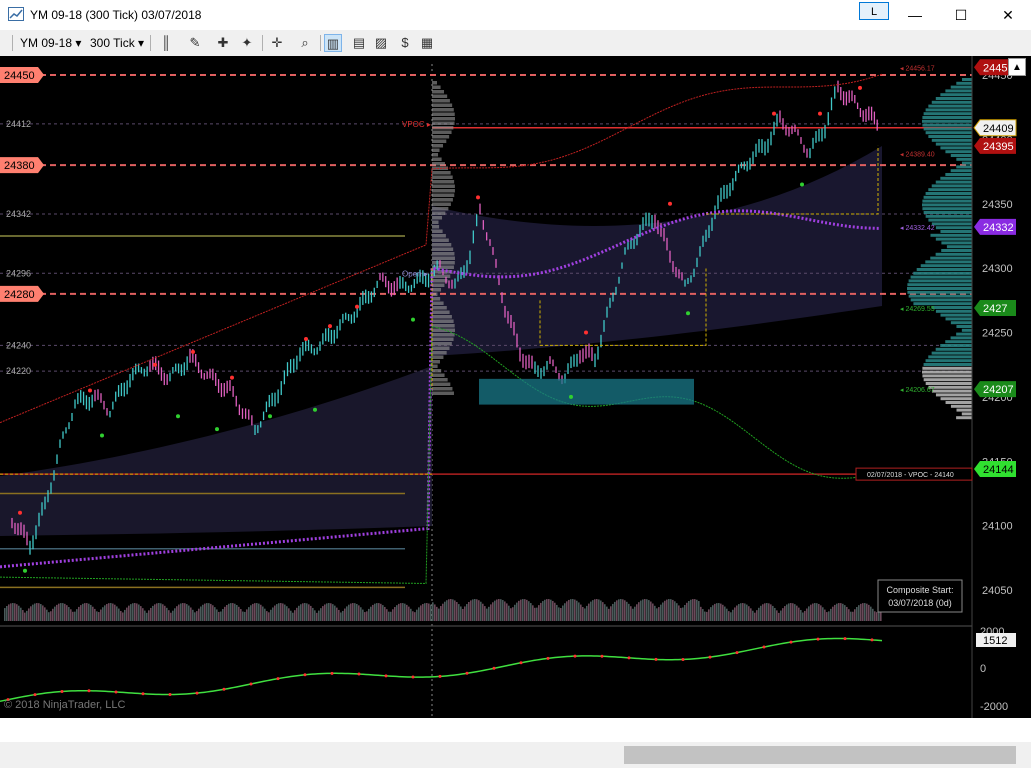 The image size is (1031, 768). I want to click on vpoc-annotation: VPOC ▸, so click(416, 124).